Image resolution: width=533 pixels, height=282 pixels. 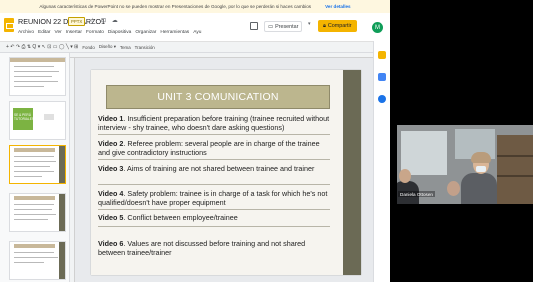 What do you see at coordinates (107, 47) in the screenshot?
I see `layout-button: Diseño ▾` at bounding box center [107, 47].